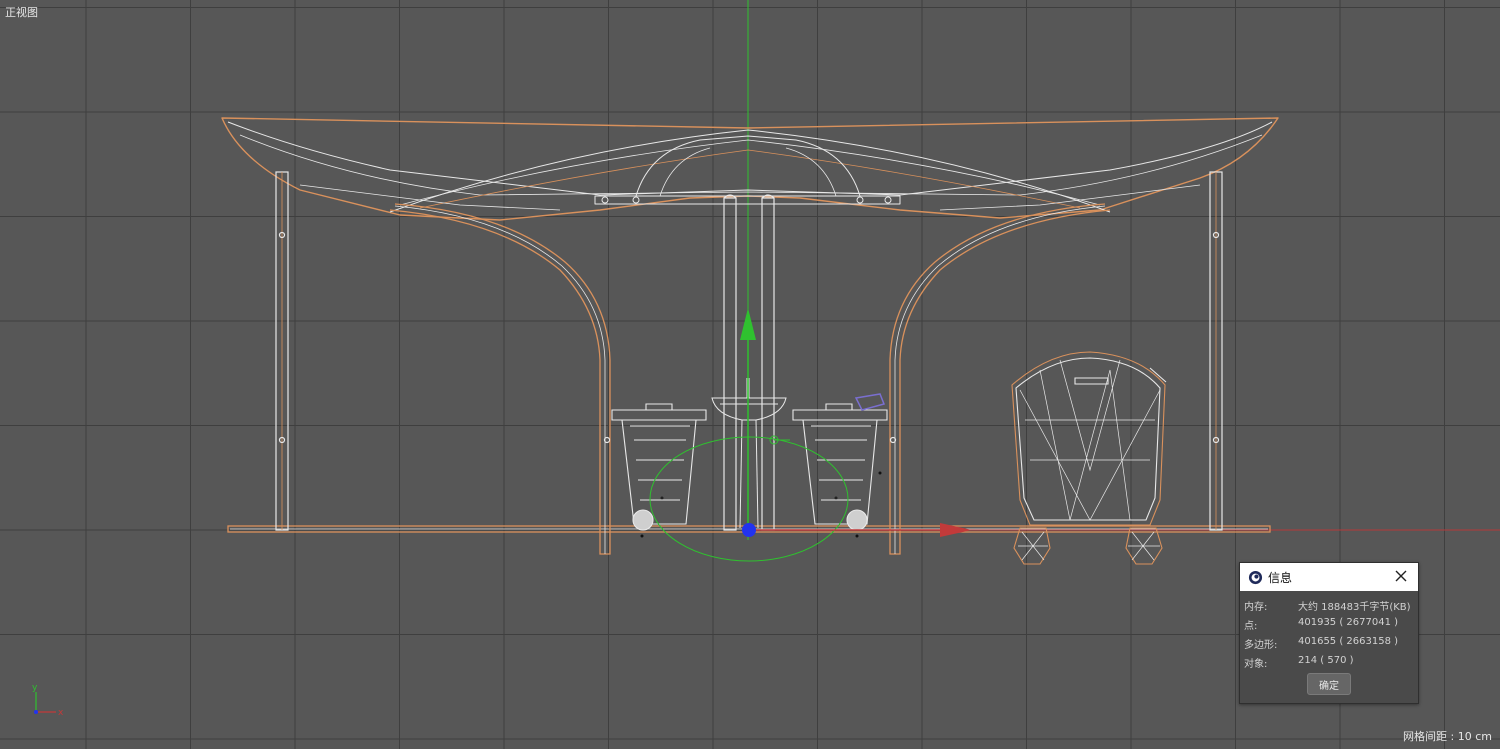  What do you see at coordinates (840, 467) in the screenshot?
I see `trash-bin-right` at bounding box center [840, 467].